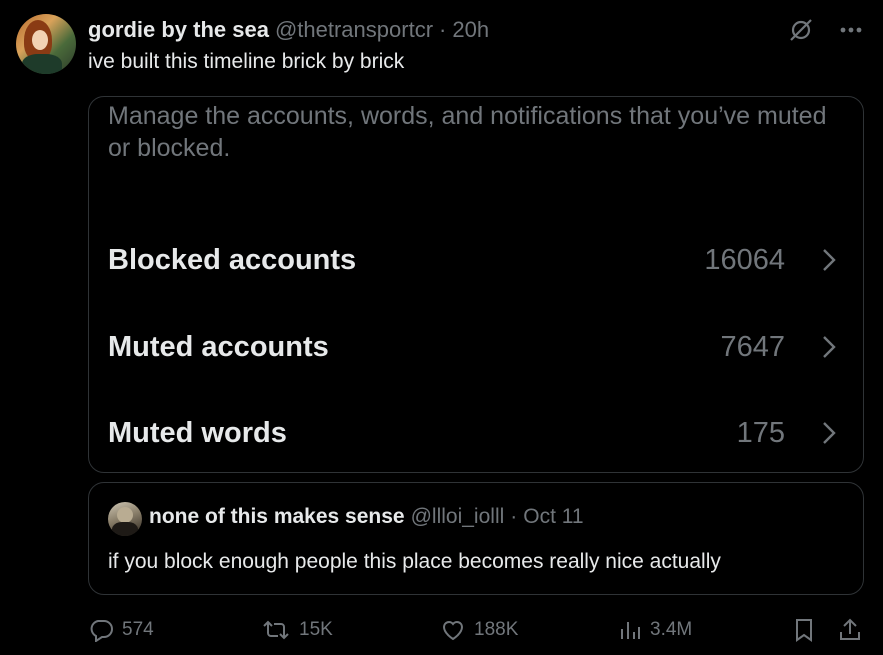 Image resolution: width=883 pixels, height=655 pixels. What do you see at coordinates (197, 433) in the screenshot?
I see `row-label: Muted words` at bounding box center [197, 433].